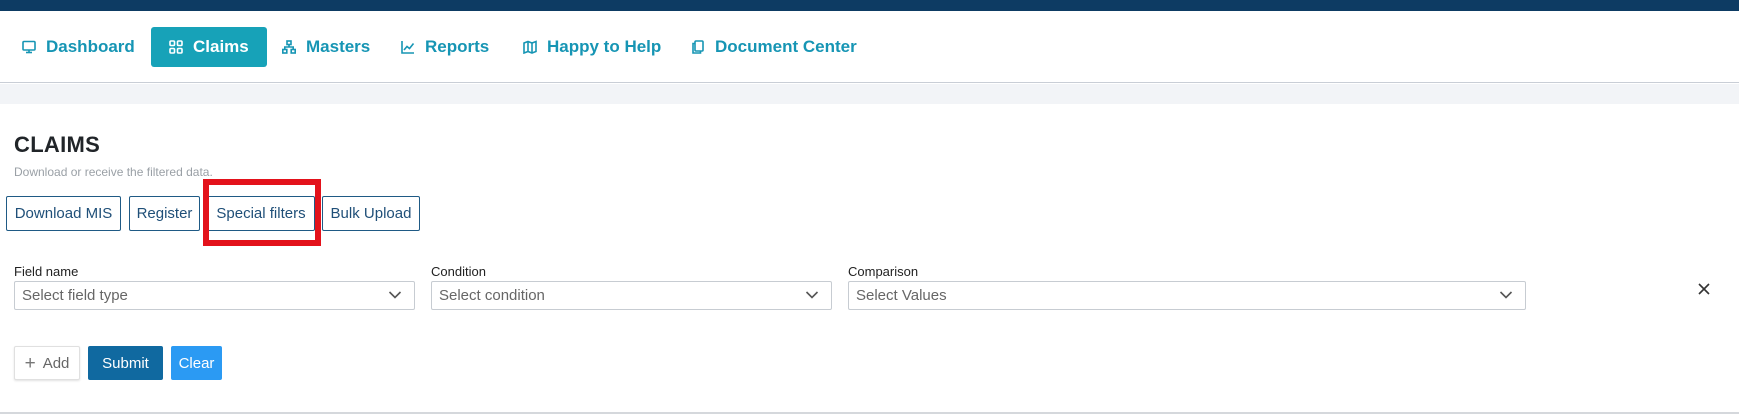  What do you see at coordinates (262, 212) in the screenshot?
I see `highlight-box` at bounding box center [262, 212].